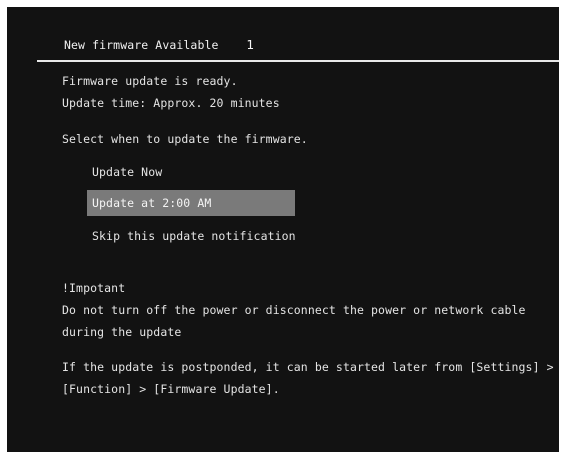 The width and height of the screenshot is (564, 457). Describe the element at coordinates (250, 45) in the screenshot. I see `notification-count: 1` at that location.